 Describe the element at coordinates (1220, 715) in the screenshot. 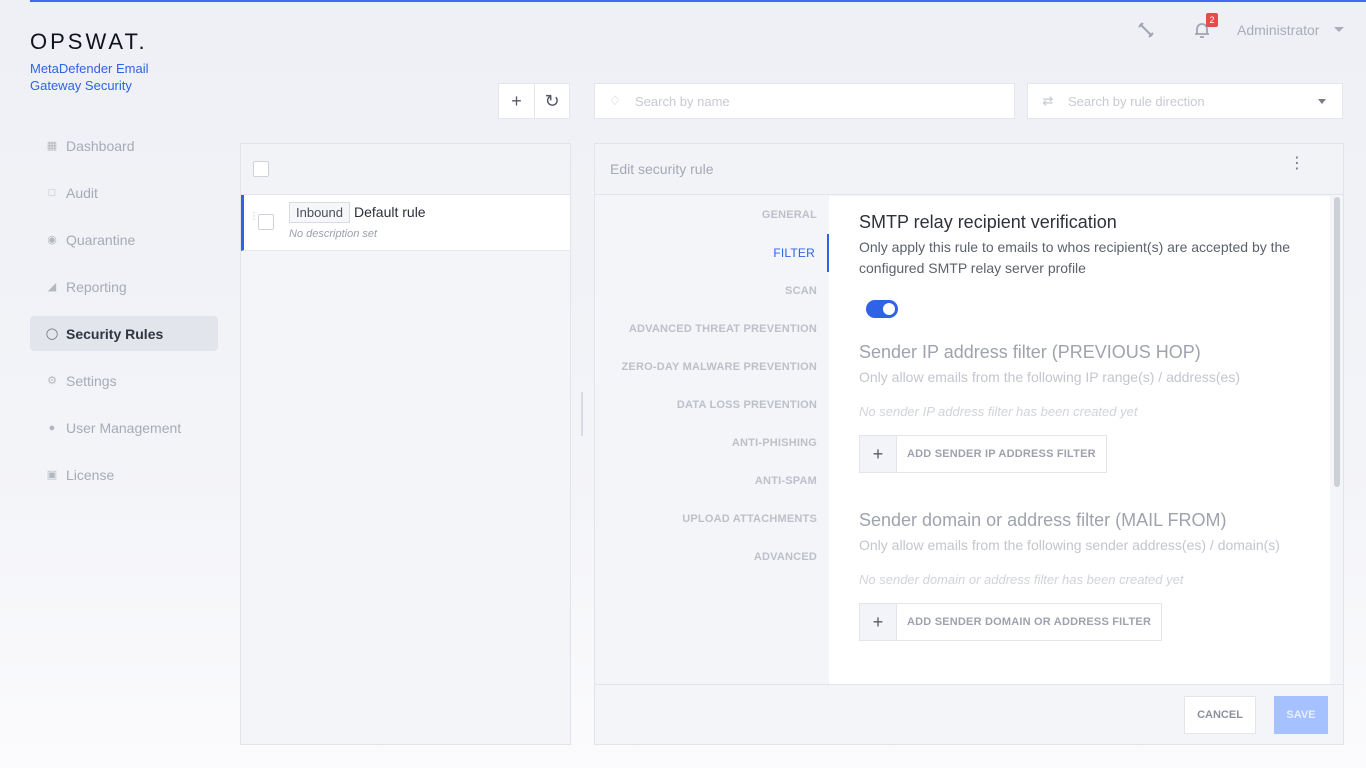

I see `cancel-button: CANCEL` at that location.